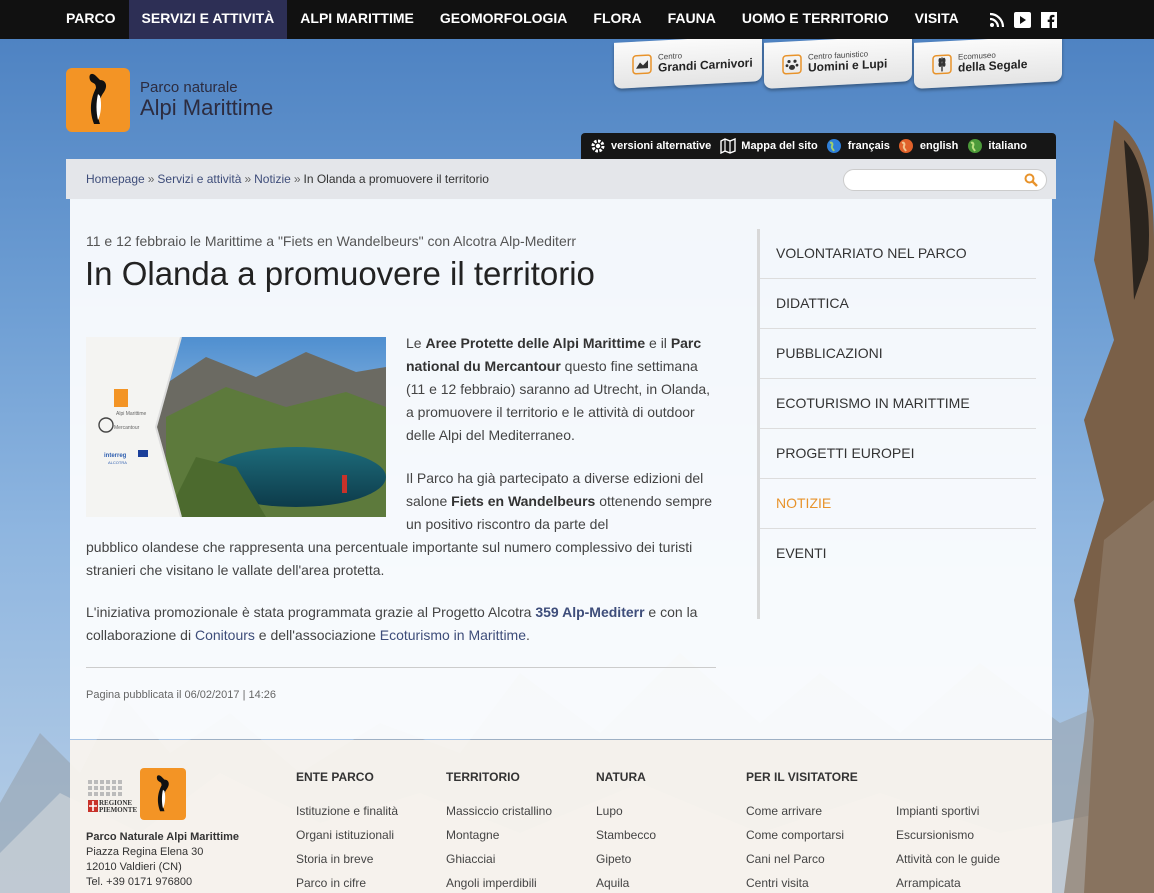 The width and height of the screenshot is (1154, 893). I want to click on nav-flora: FLORA, so click(617, 19).